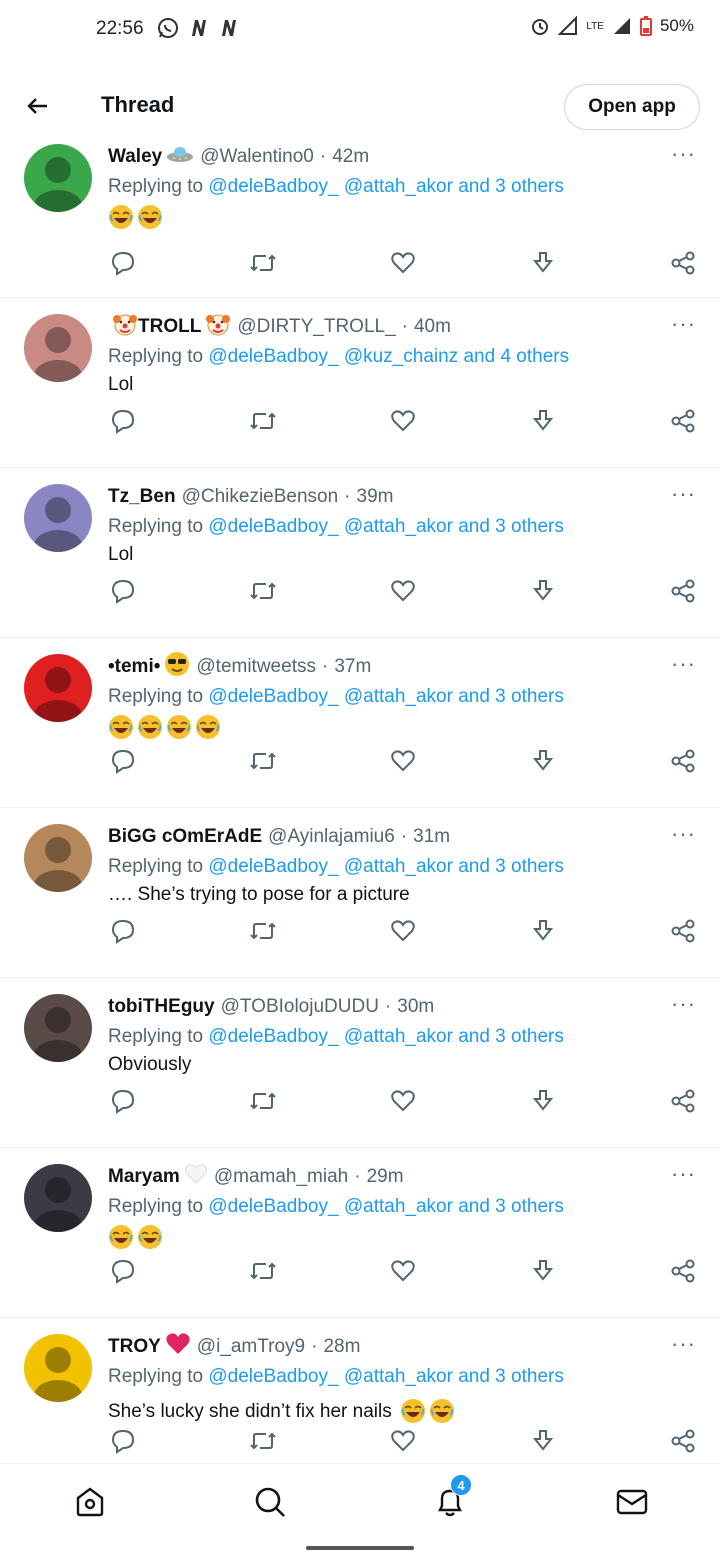 This screenshot has height=1560, width=720. I want to click on user-handle: @DIRTY_TROLL_, so click(316, 327).